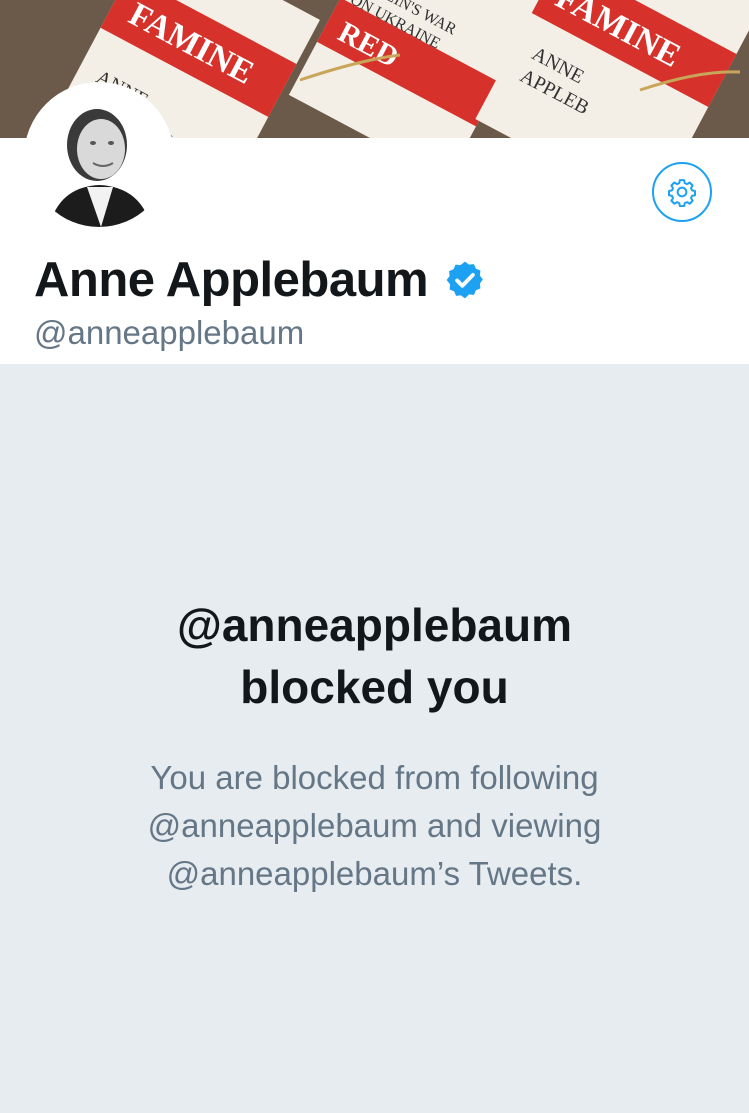  I want to click on profile-name-row: Anne Applebaum, so click(260, 280).